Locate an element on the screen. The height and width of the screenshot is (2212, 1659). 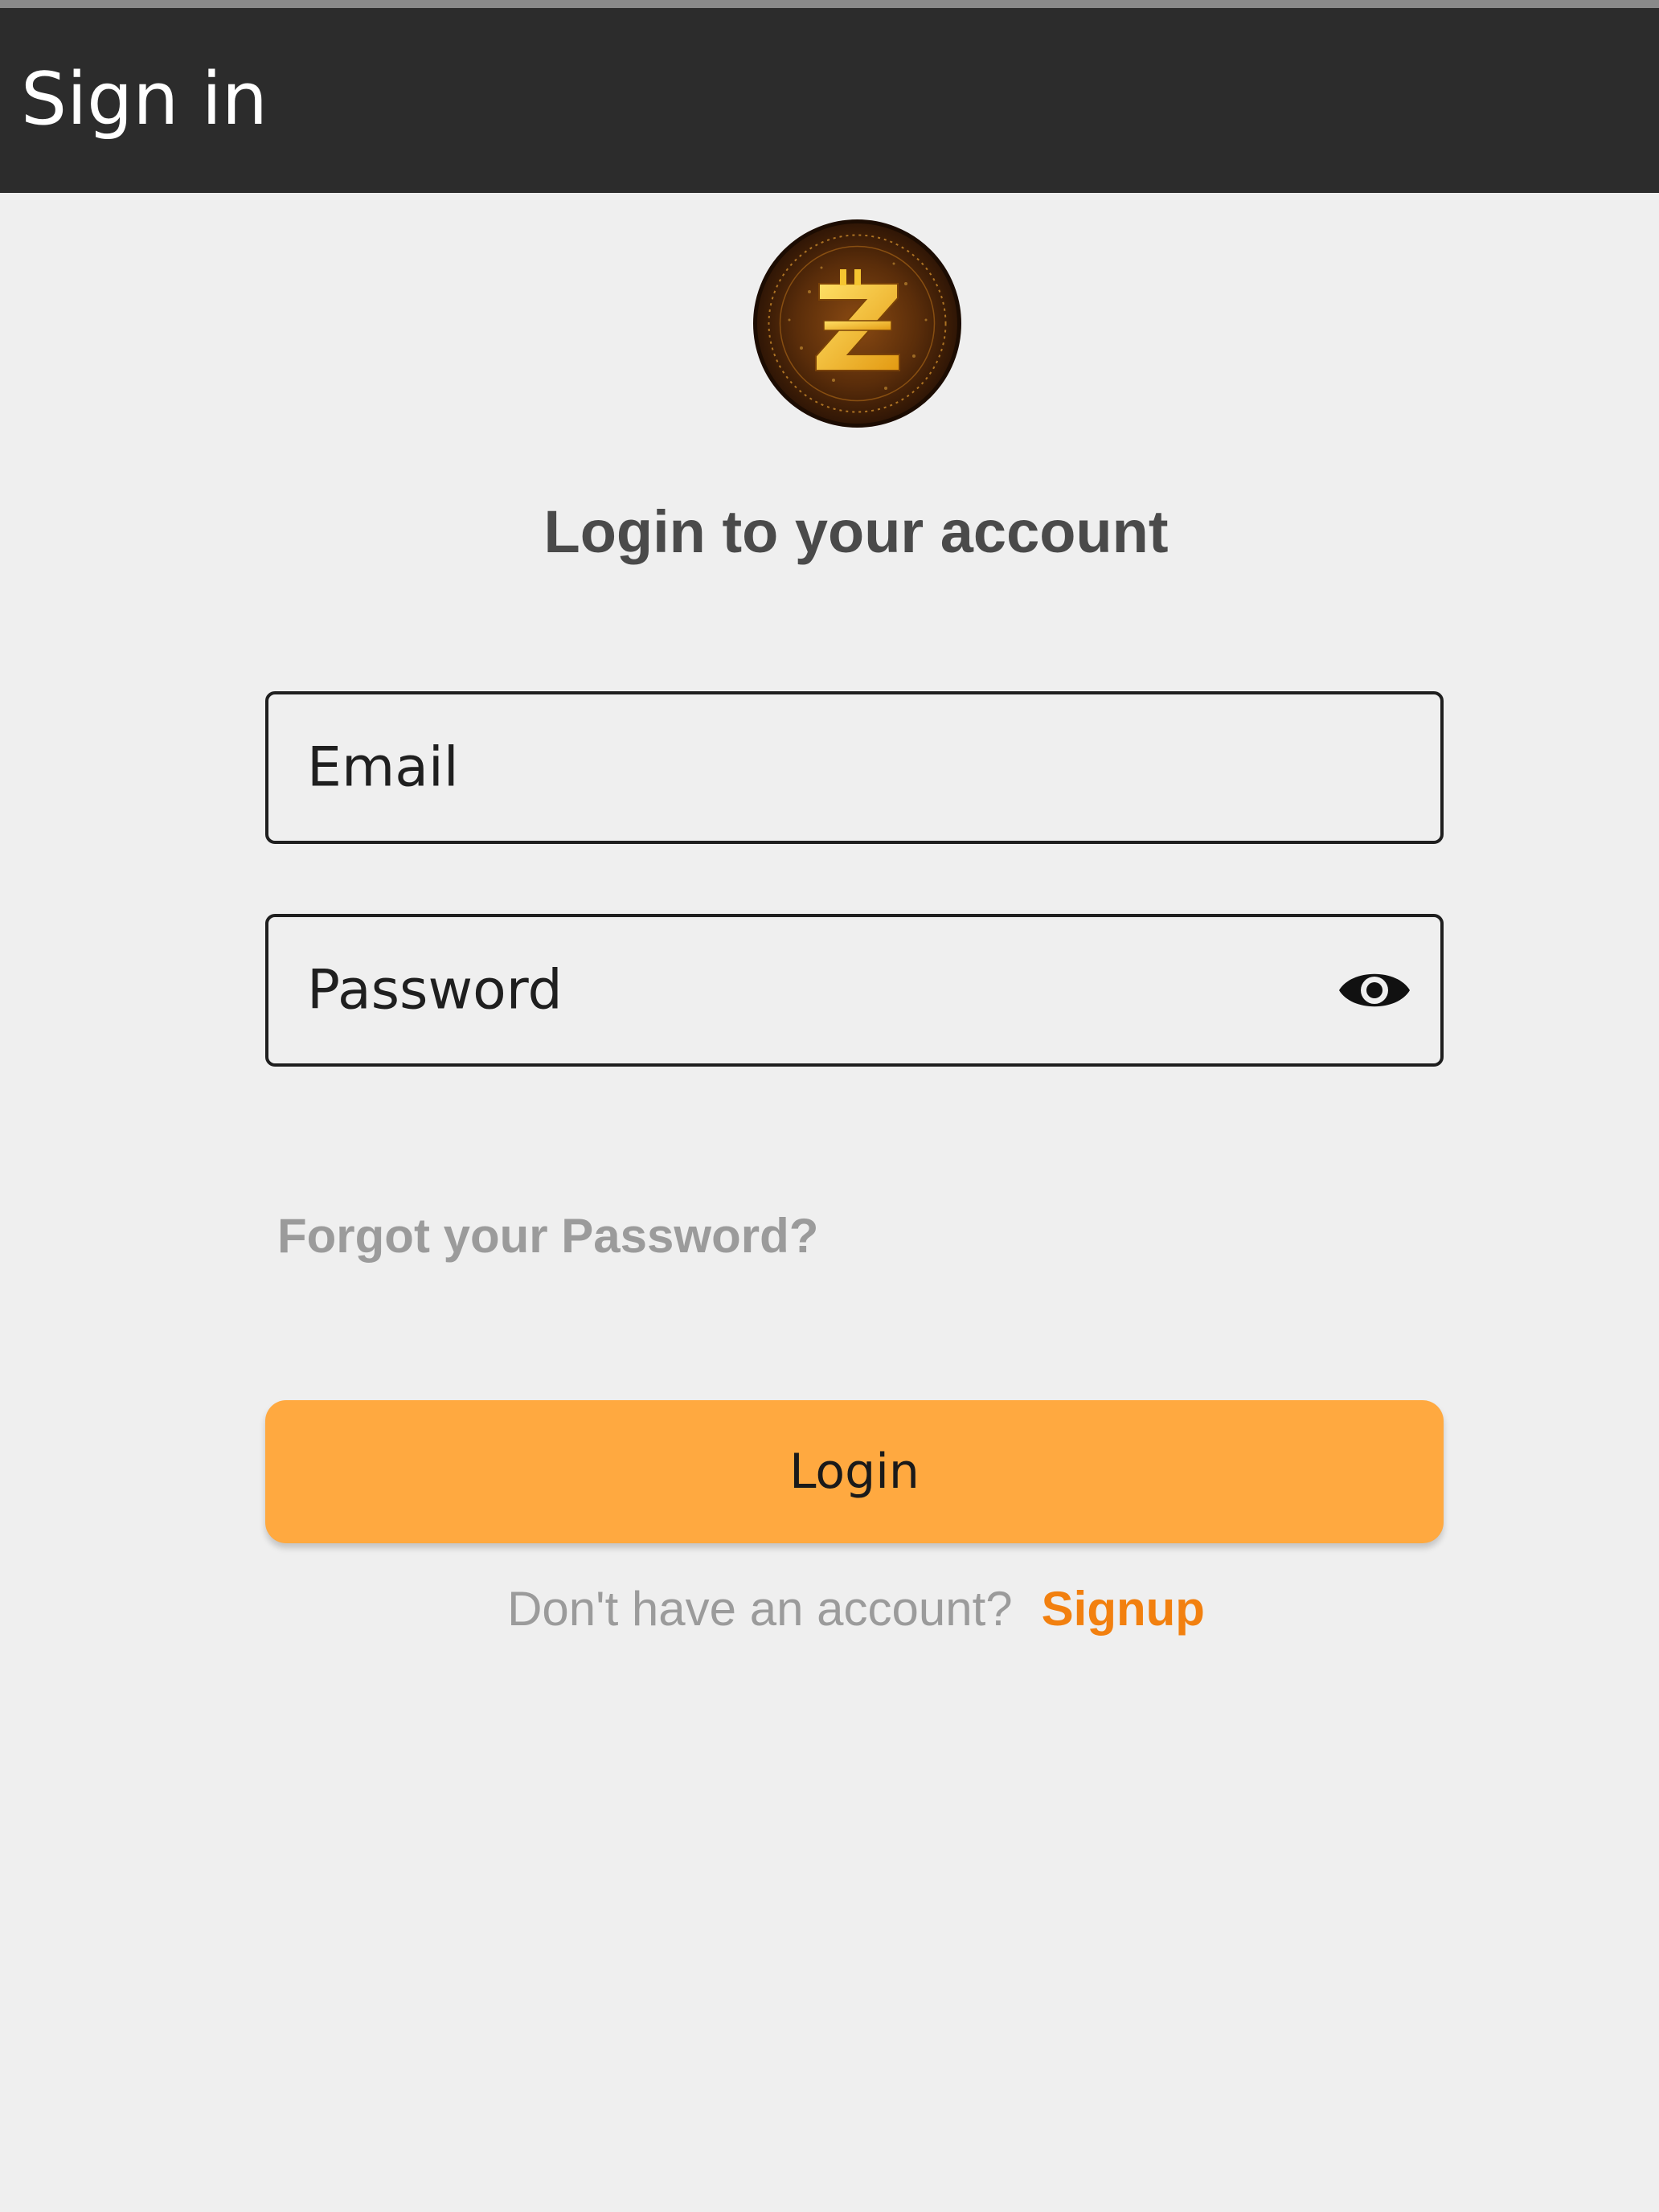
window-top-border is located at coordinates (829, 4).